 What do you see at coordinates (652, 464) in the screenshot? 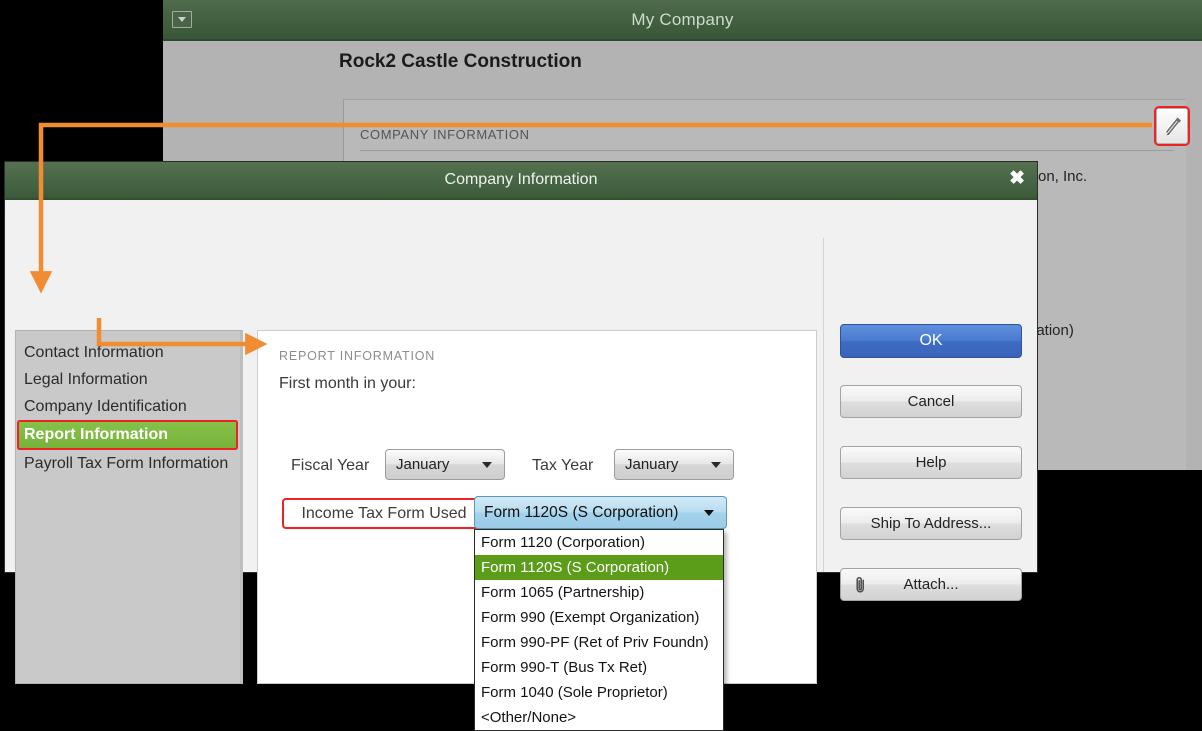
I see `tax-year-value: January` at bounding box center [652, 464].